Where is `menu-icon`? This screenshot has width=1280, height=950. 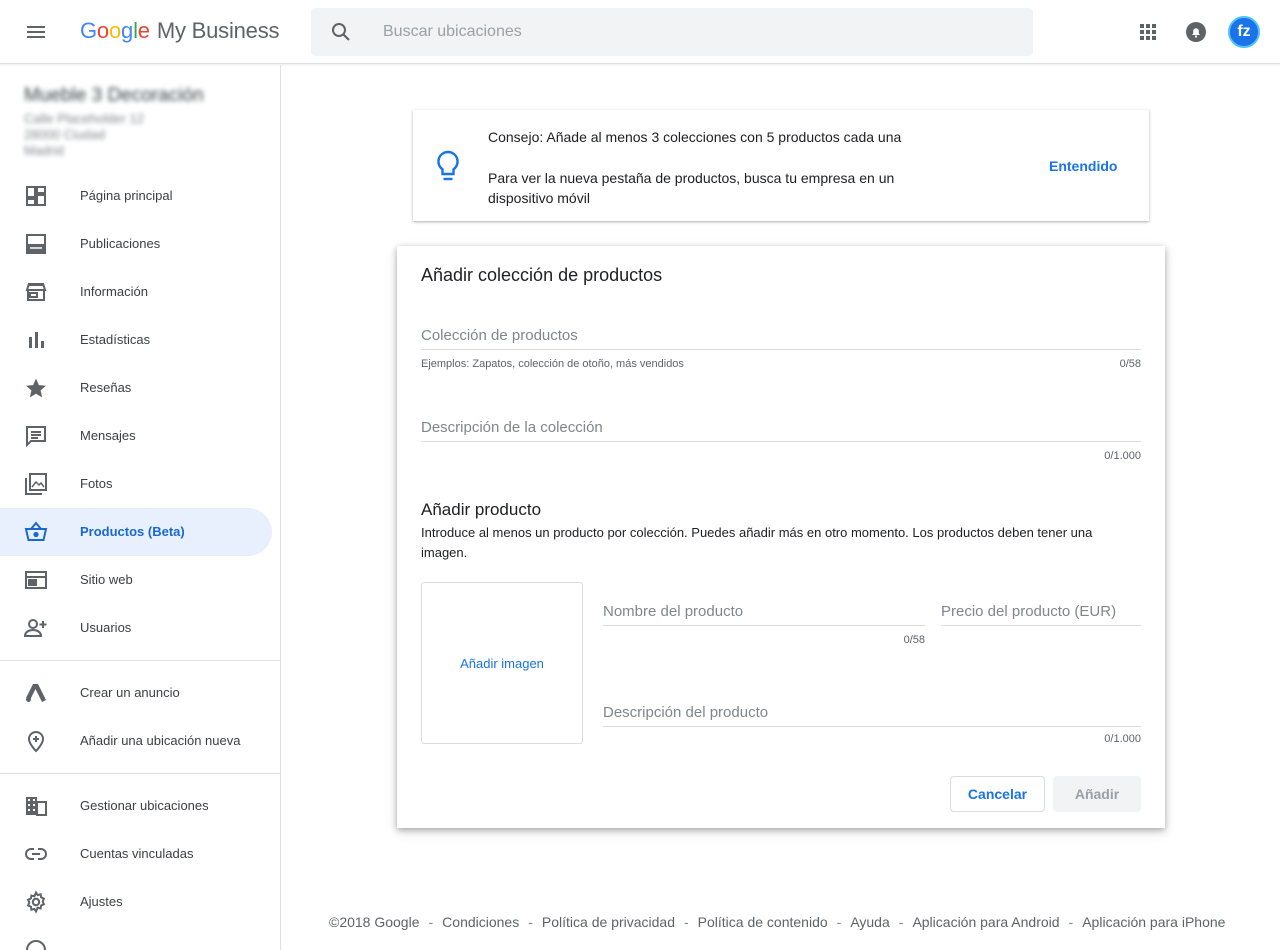
menu-icon is located at coordinates (36, 32).